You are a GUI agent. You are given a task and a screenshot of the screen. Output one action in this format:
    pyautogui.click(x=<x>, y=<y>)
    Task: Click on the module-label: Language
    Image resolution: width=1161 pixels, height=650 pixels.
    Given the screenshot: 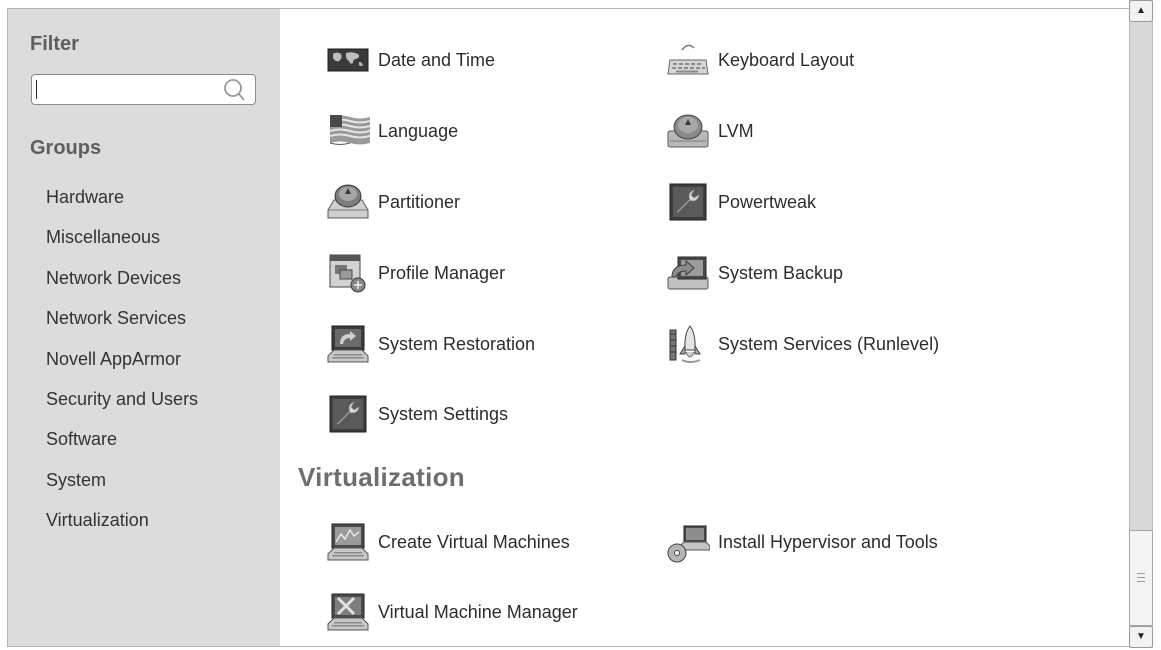 What is the action you would take?
    pyautogui.click(x=418, y=130)
    